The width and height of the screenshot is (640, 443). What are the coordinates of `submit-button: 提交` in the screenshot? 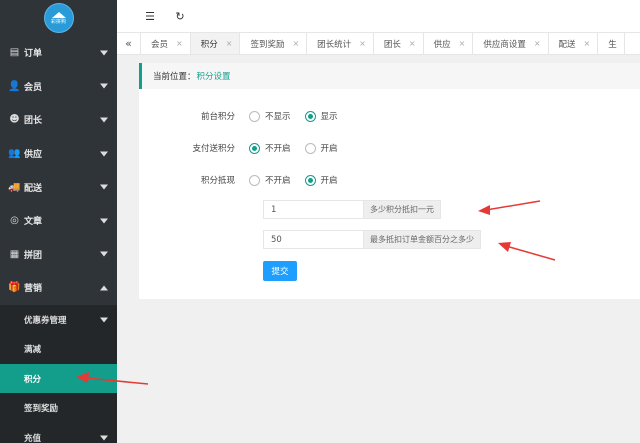 It's located at (280, 271).